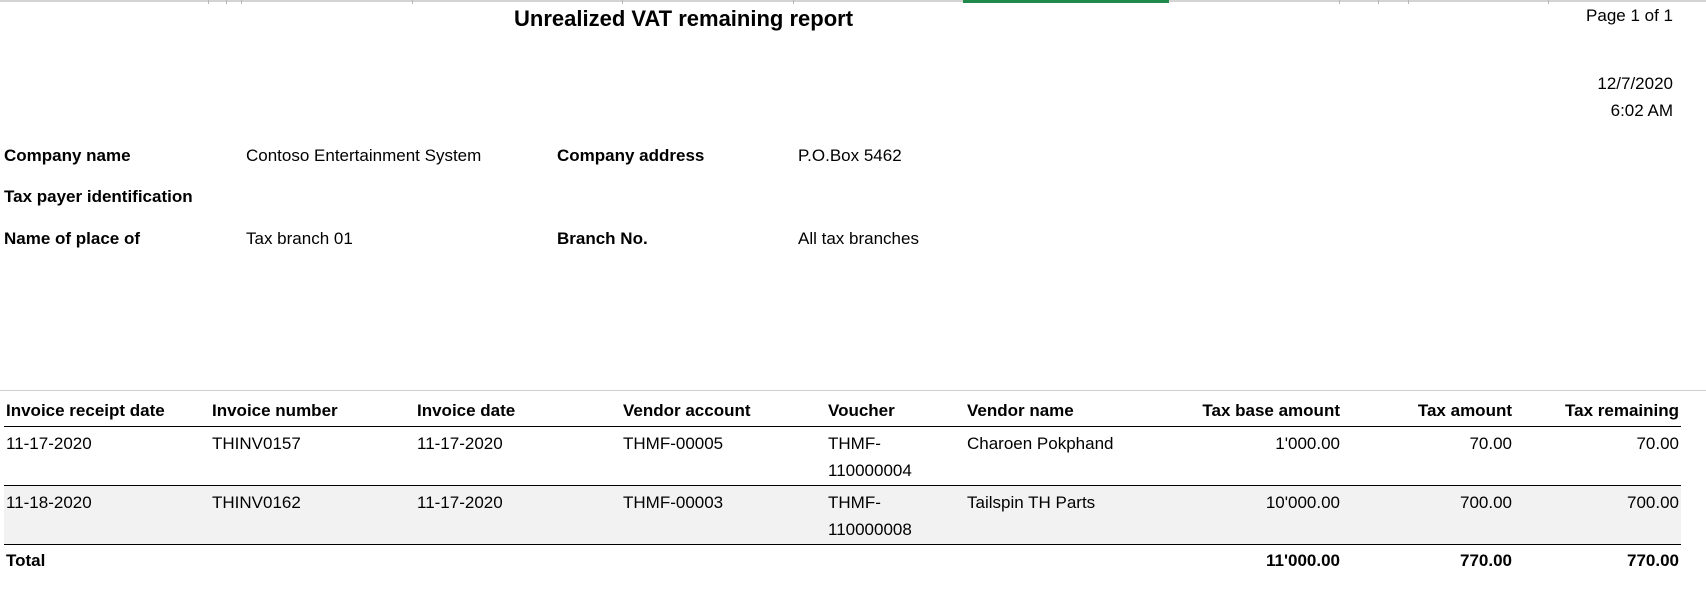  I want to click on cell-tax-remaining: 700.00, so click(1597, 515).